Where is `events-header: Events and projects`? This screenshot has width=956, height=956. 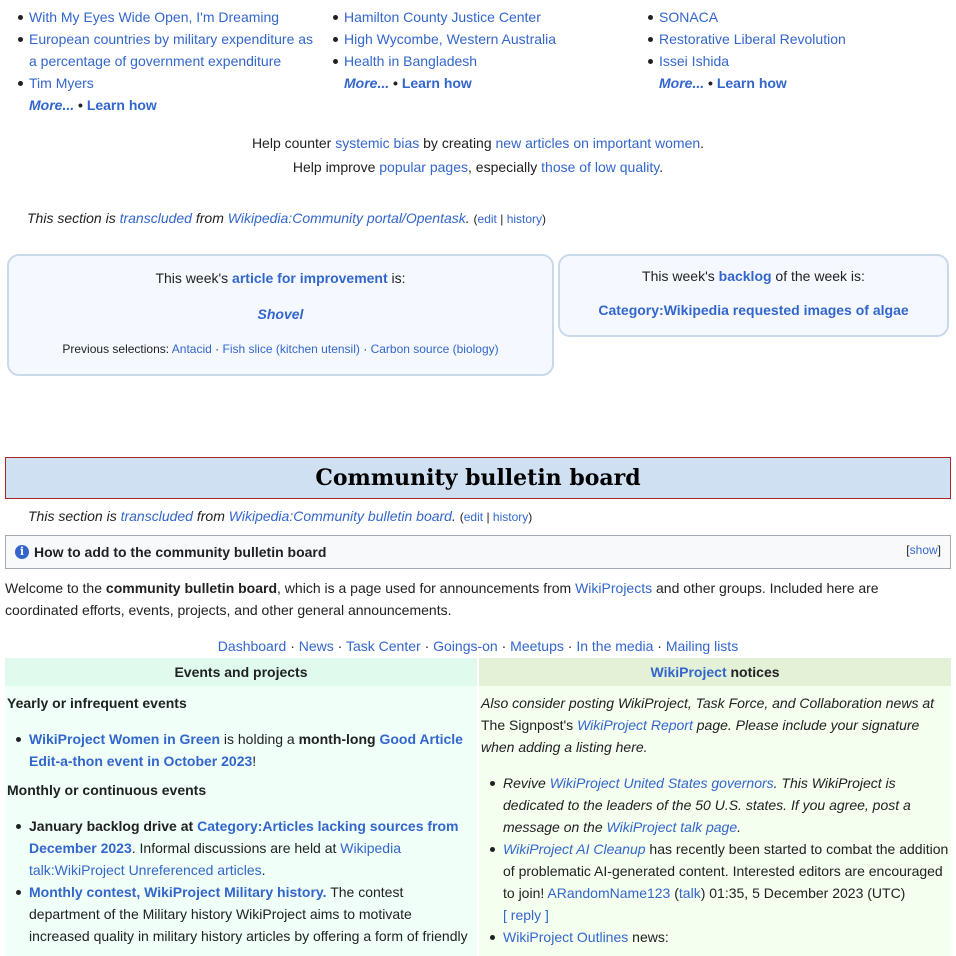 events-header: Events and projects is located at coordinates (241, 672).